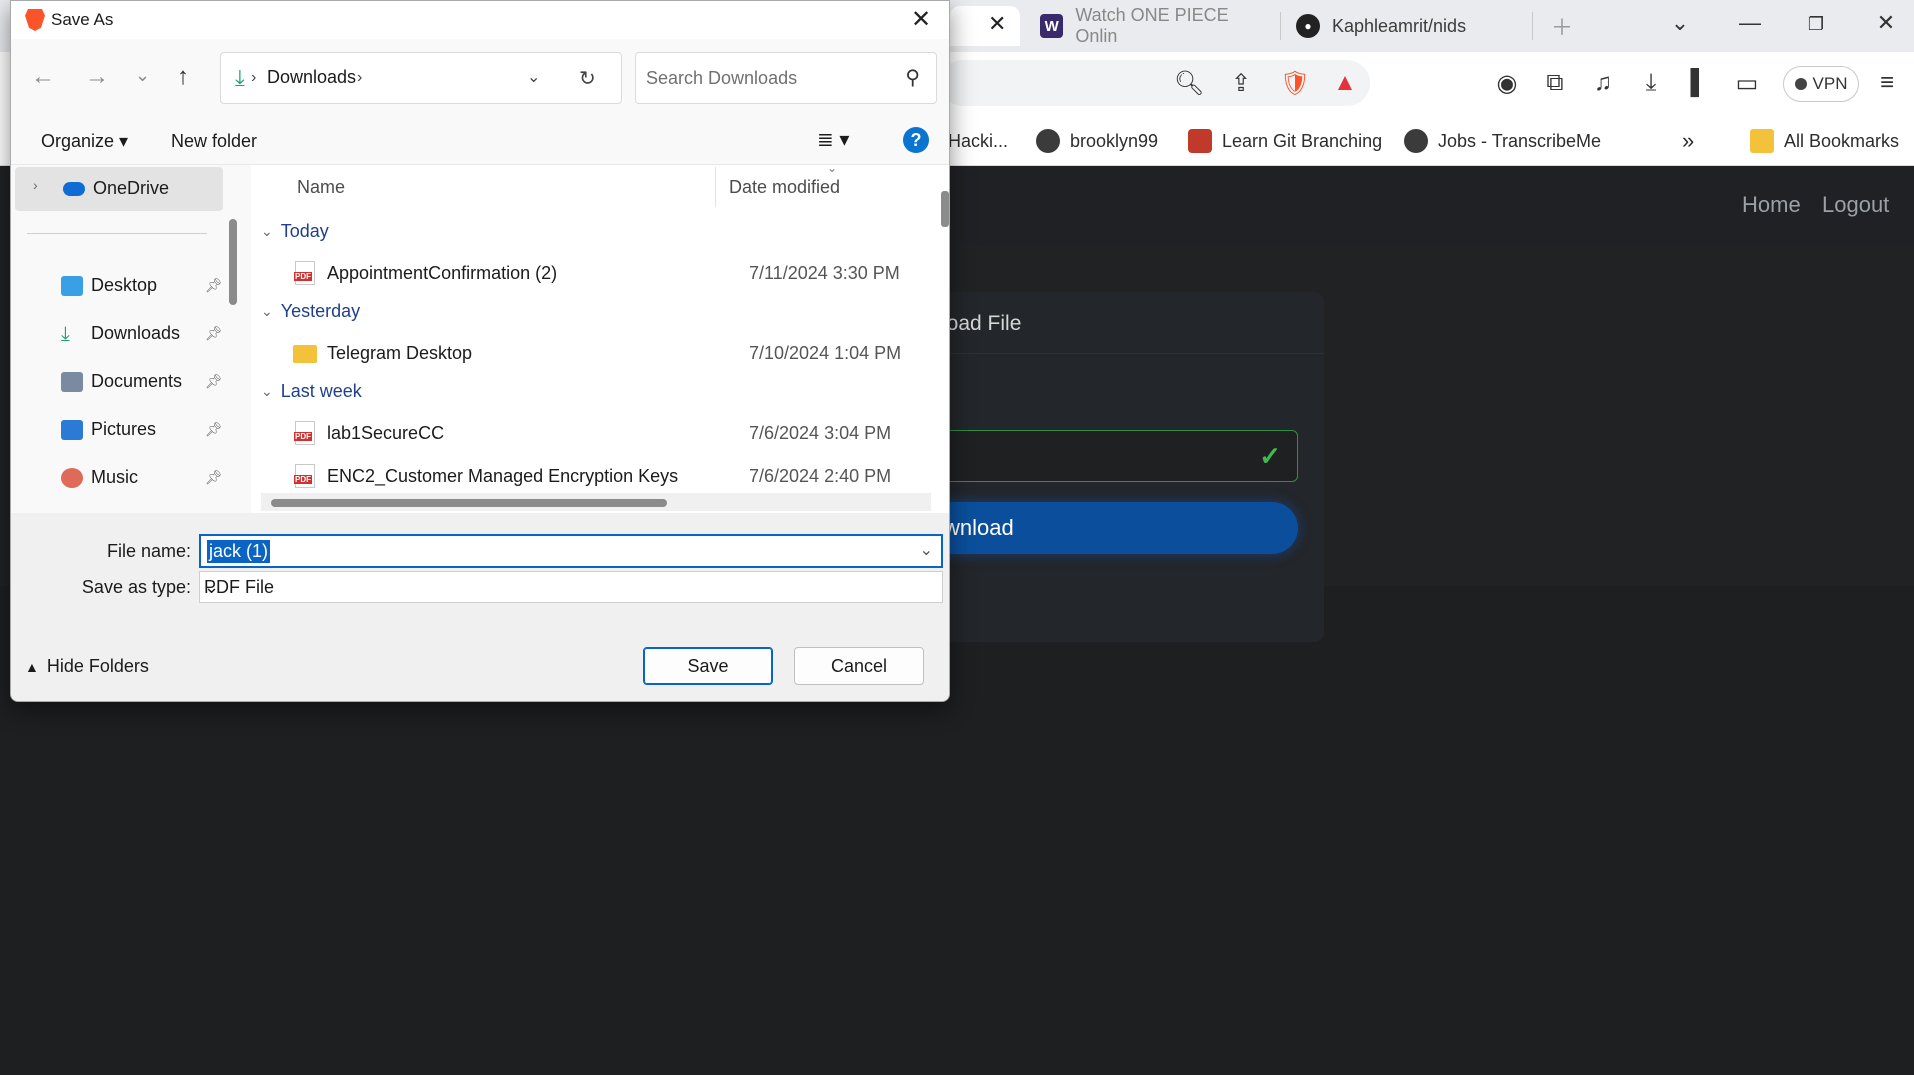 The height and width of the screenshot is (1075, 1914). What do you see at coordinates (859, 666) in the screenshot?
I see `cancel-button: Cancel` at bounding box center [859, 666].